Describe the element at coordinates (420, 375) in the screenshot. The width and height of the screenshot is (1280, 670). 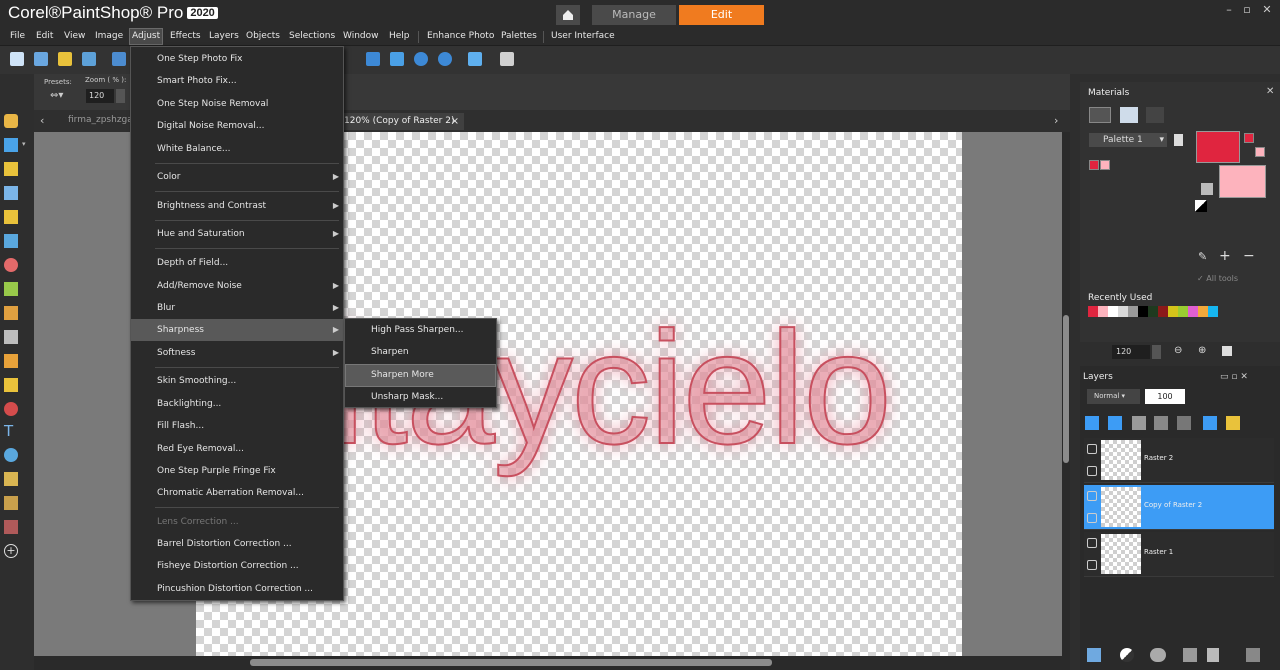
I see `menu-sharpen-more: Sharpen More` at that location.